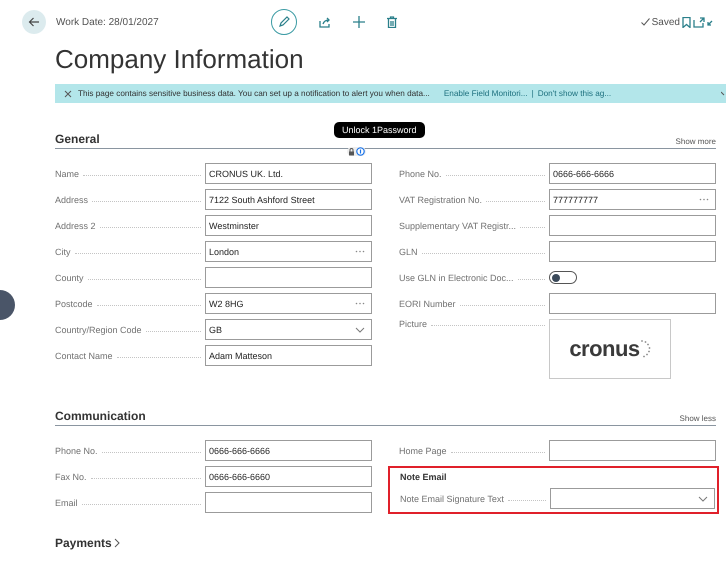 This screenshot has width=726, height=564. Describe the element at coordinates (75, 225) in the screenshot. I see `field-label: Address 2` at that location.